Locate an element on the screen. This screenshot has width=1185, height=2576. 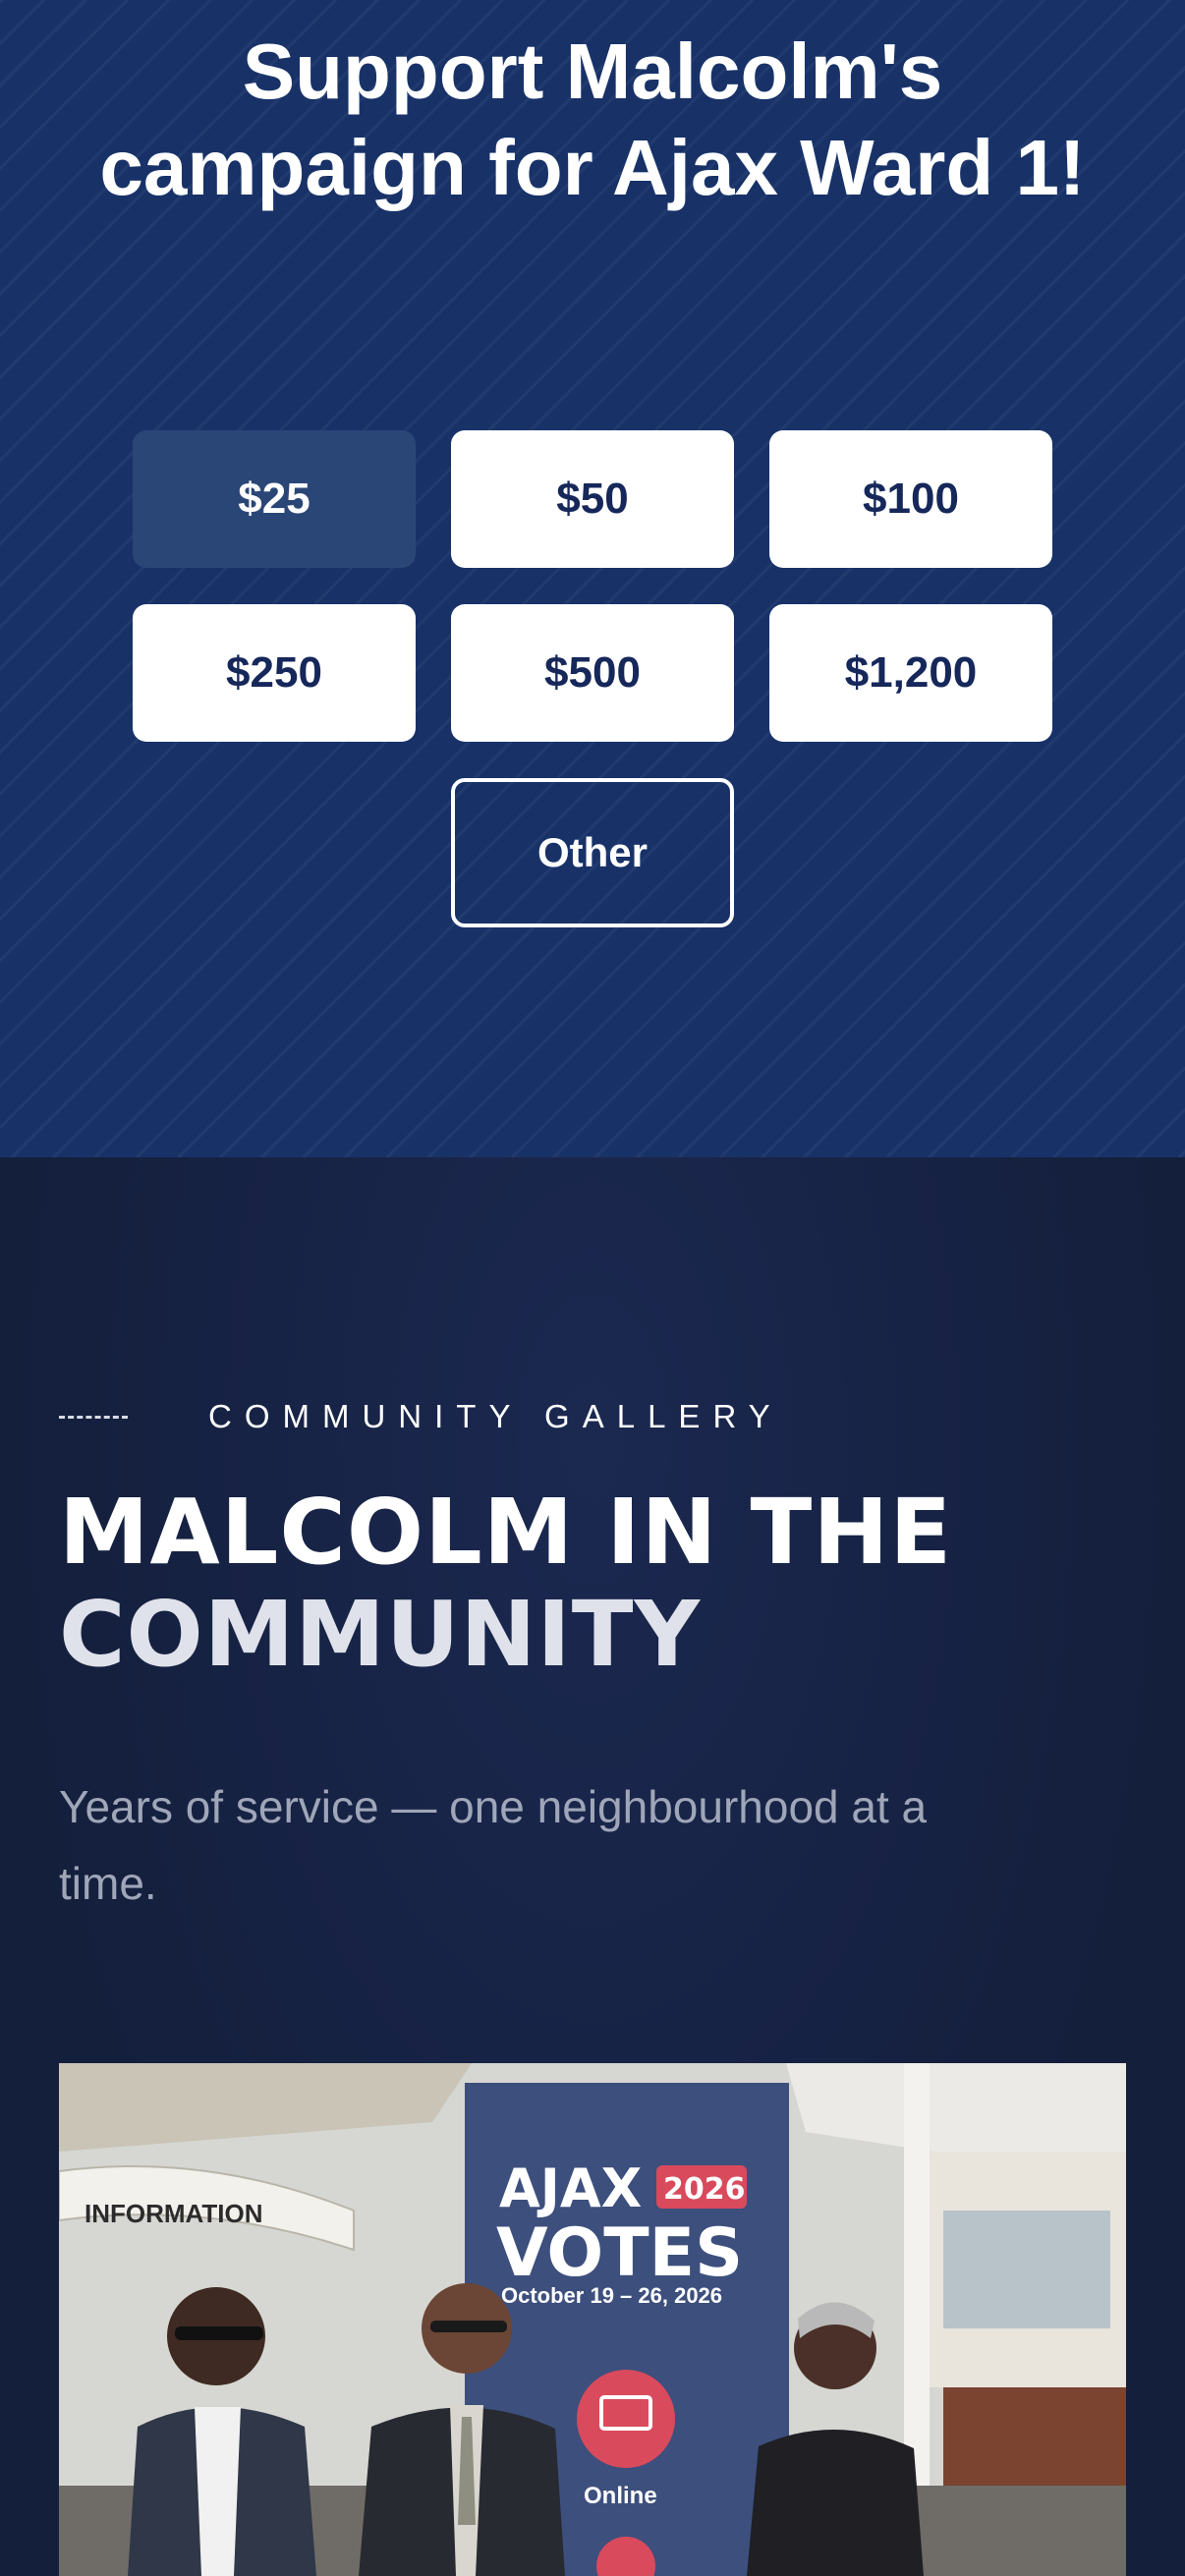
banner-year-text: 2026 is located at coordinates (705, 2189).